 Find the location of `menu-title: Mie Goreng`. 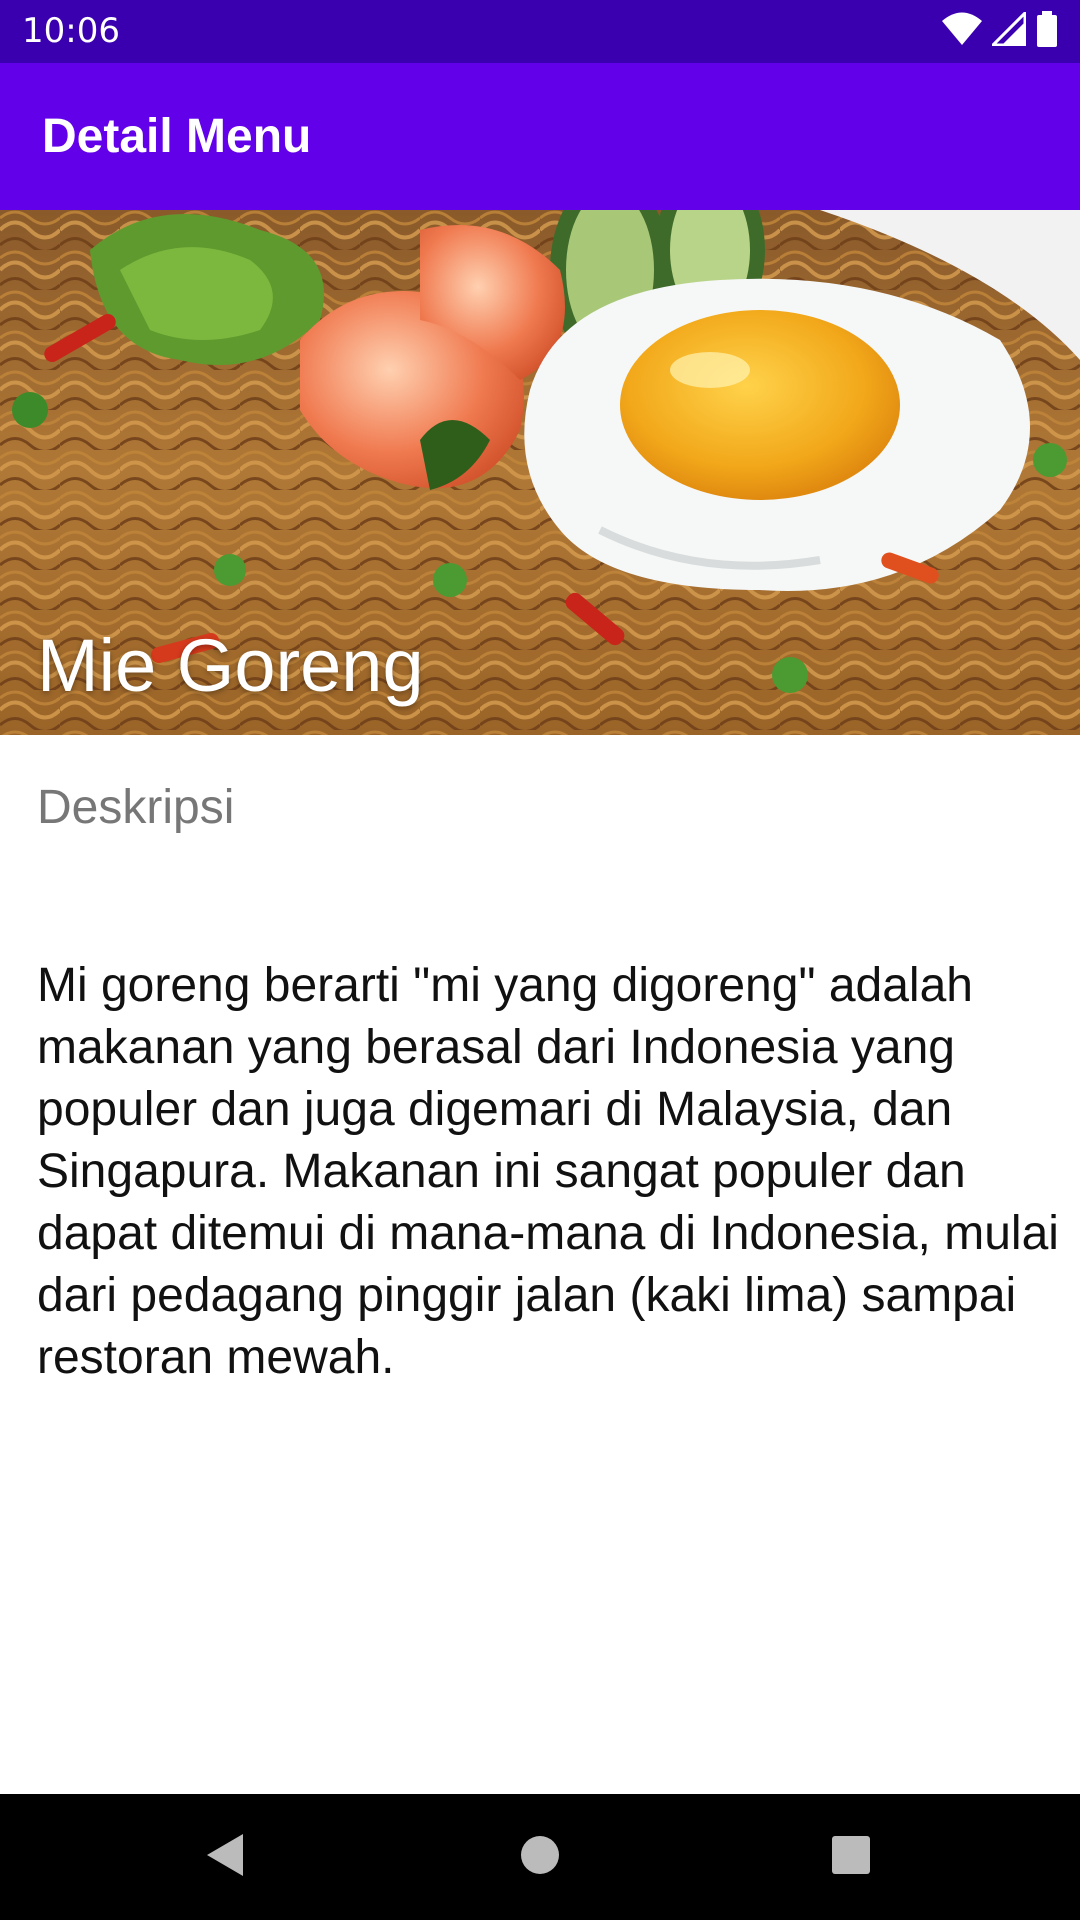

menu-title: Mie Goreng is located at coordinates (230, 665).